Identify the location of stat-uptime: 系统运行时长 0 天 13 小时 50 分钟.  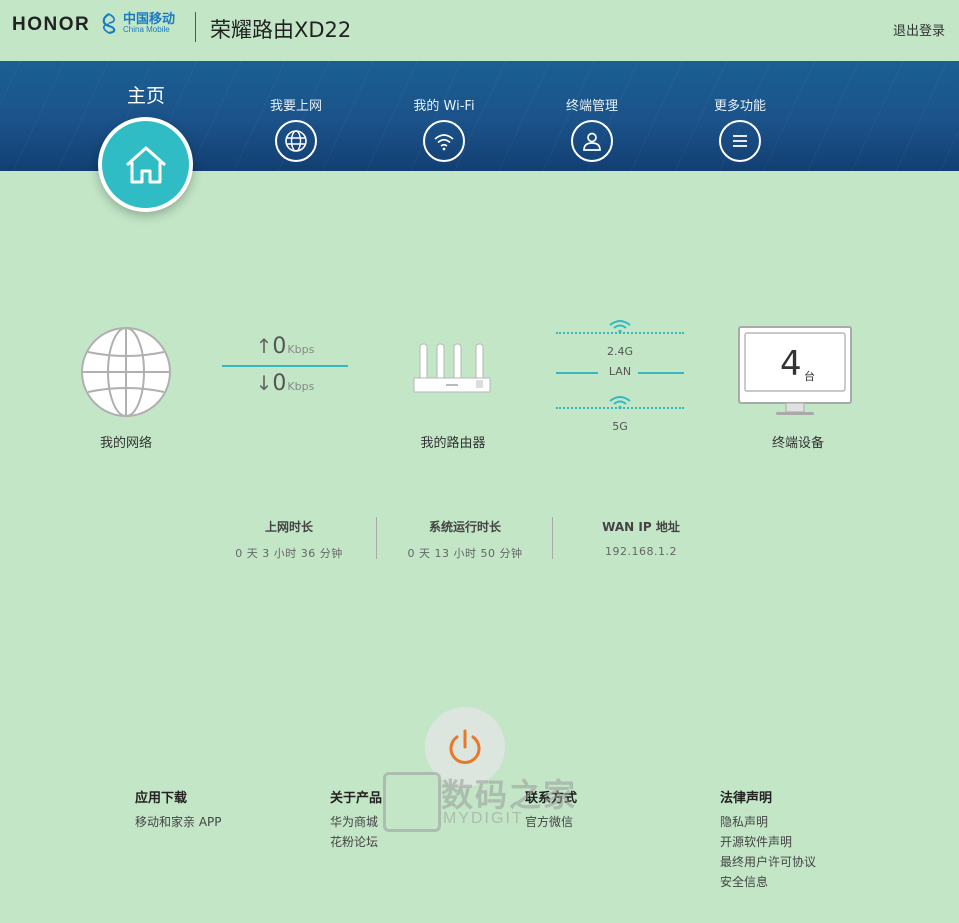
(465, 539).